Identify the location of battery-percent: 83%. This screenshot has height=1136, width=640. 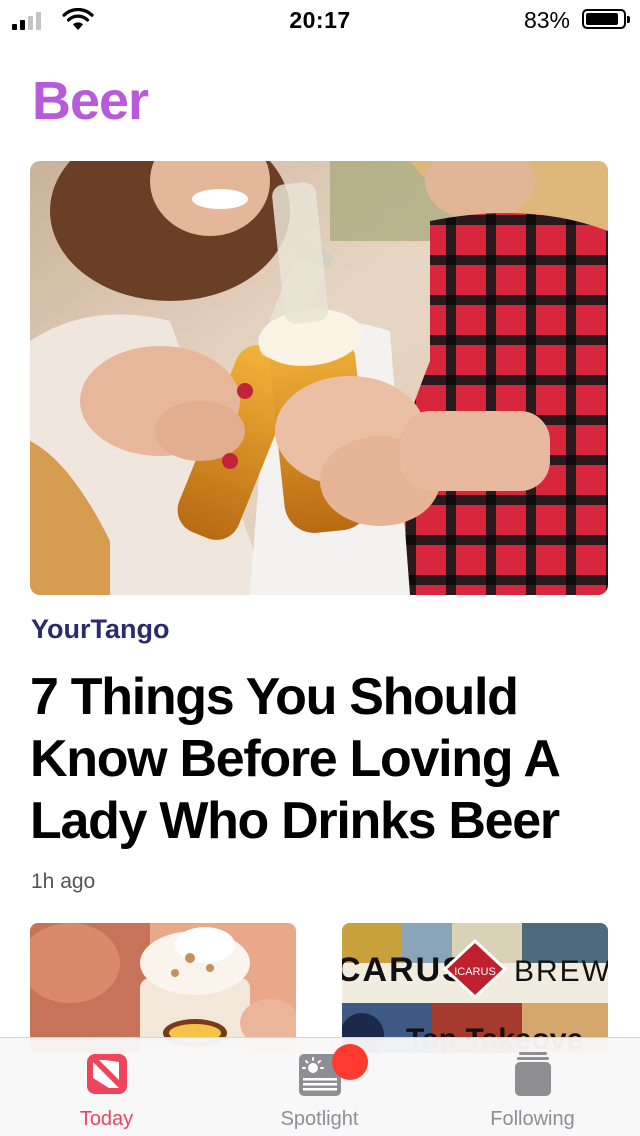
(546, 20).